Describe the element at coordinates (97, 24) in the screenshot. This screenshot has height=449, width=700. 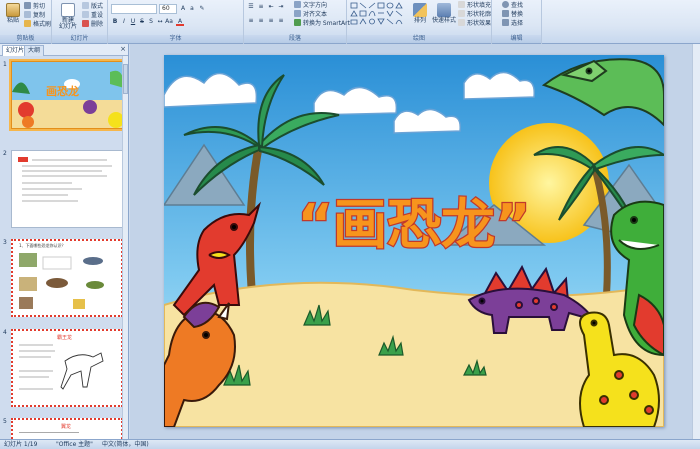
I see `delete-label: 删除` at that location.